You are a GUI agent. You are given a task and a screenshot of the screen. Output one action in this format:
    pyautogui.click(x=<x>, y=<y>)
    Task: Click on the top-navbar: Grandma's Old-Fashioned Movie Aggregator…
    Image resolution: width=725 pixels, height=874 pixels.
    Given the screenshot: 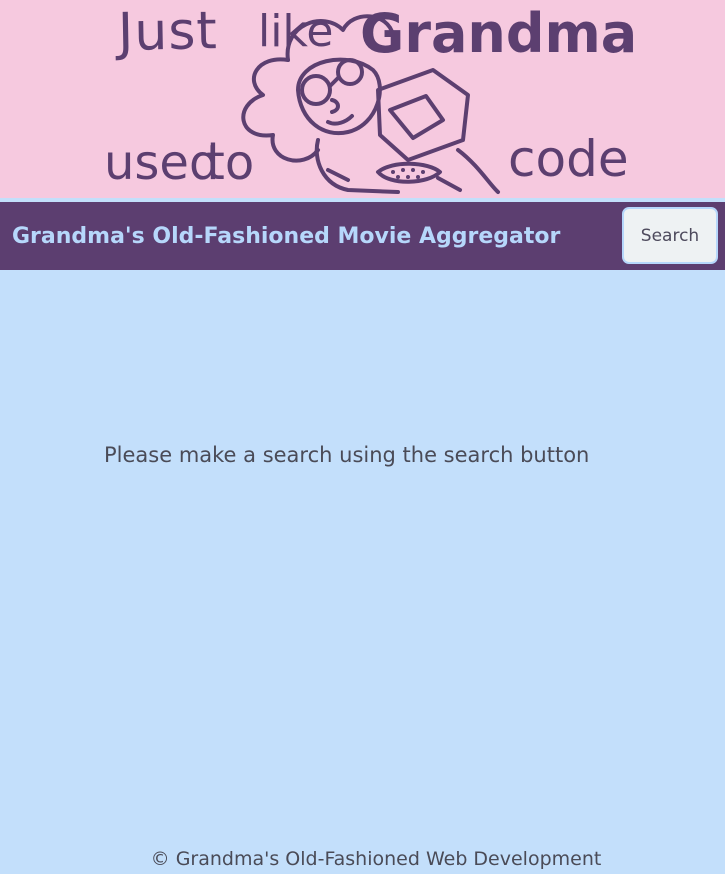 What is the action you would take?
    pyautogui.click(x=362, y=234)
    